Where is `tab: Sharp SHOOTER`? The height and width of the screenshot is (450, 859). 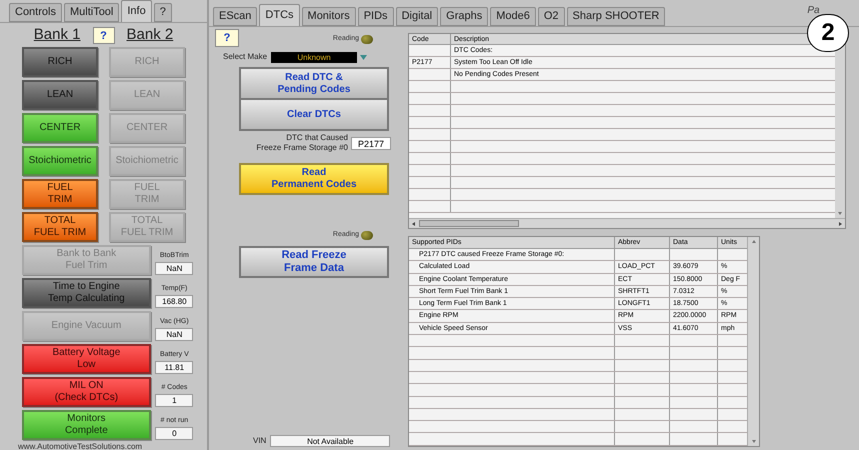
tab: Sharp SHOOTER is located at coordinates (616, 16).